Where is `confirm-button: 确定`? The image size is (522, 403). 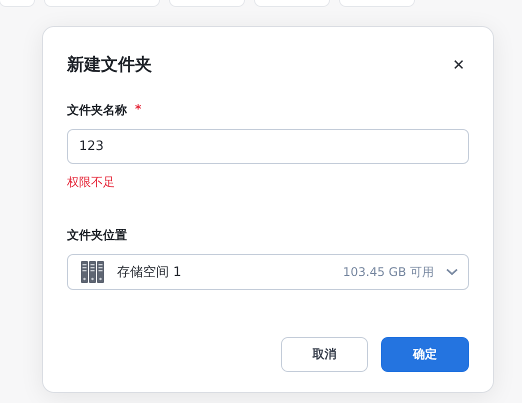 confirm-button: 确定 is located at coordinates (425, 354).